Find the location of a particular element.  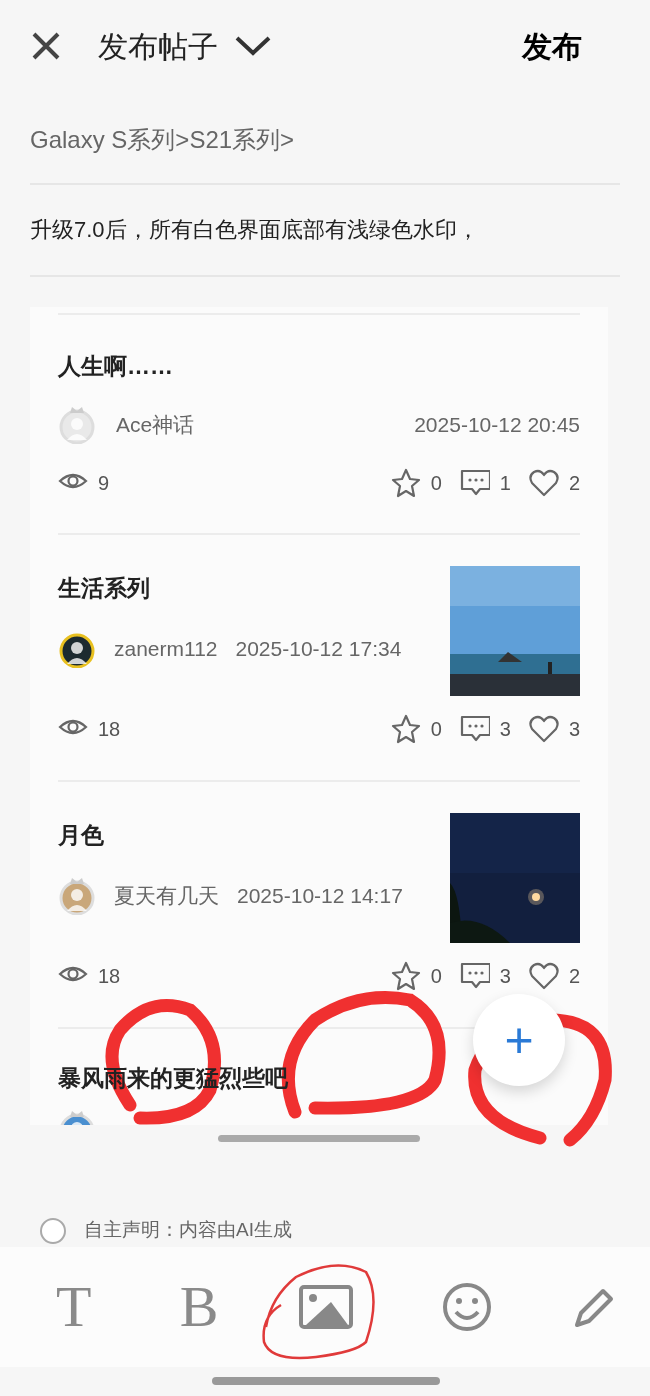

count-text: 1 is located at coordinates (505, 483).